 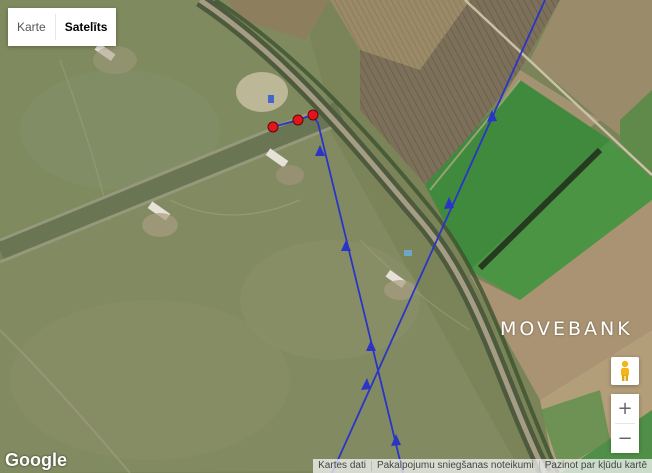 What do you see at coordinates (86, 27) in the screenshot?
I see `map-type-satellite-button: Satelīts` at bounding box center [86, 27].